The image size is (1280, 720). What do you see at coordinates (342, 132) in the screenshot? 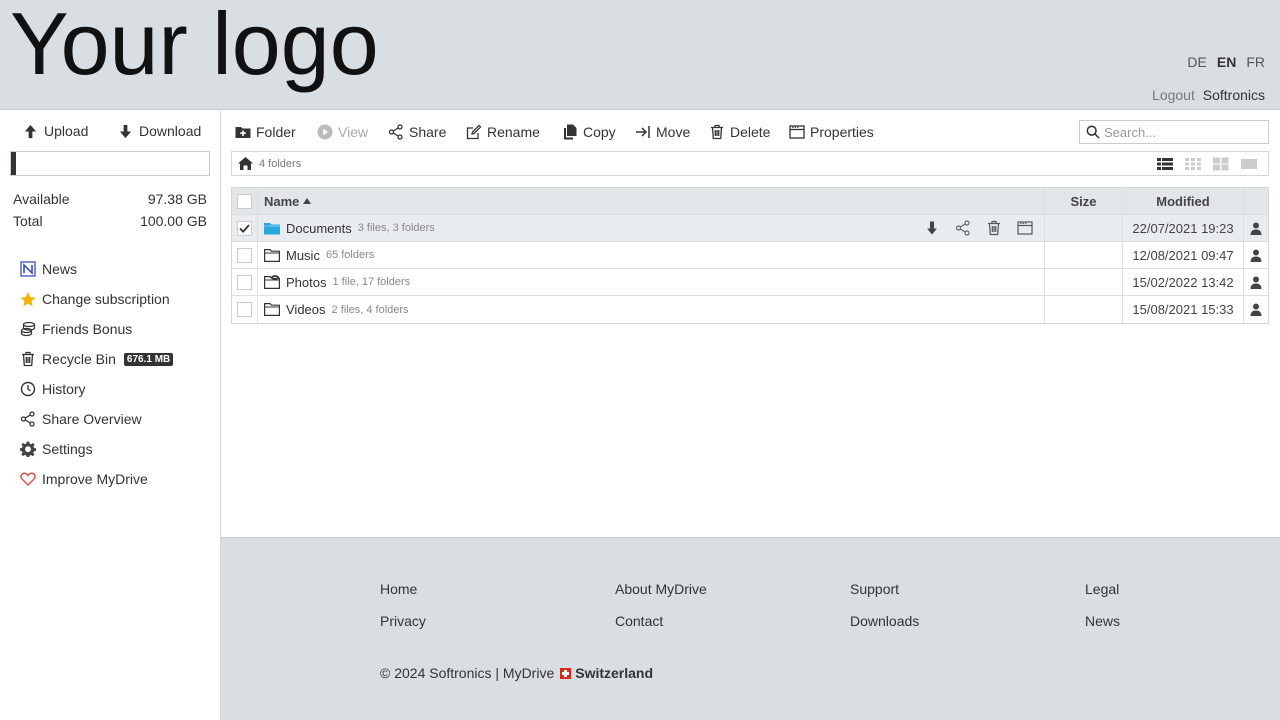
I see `view-button: View` at bounding box center [342, 132].